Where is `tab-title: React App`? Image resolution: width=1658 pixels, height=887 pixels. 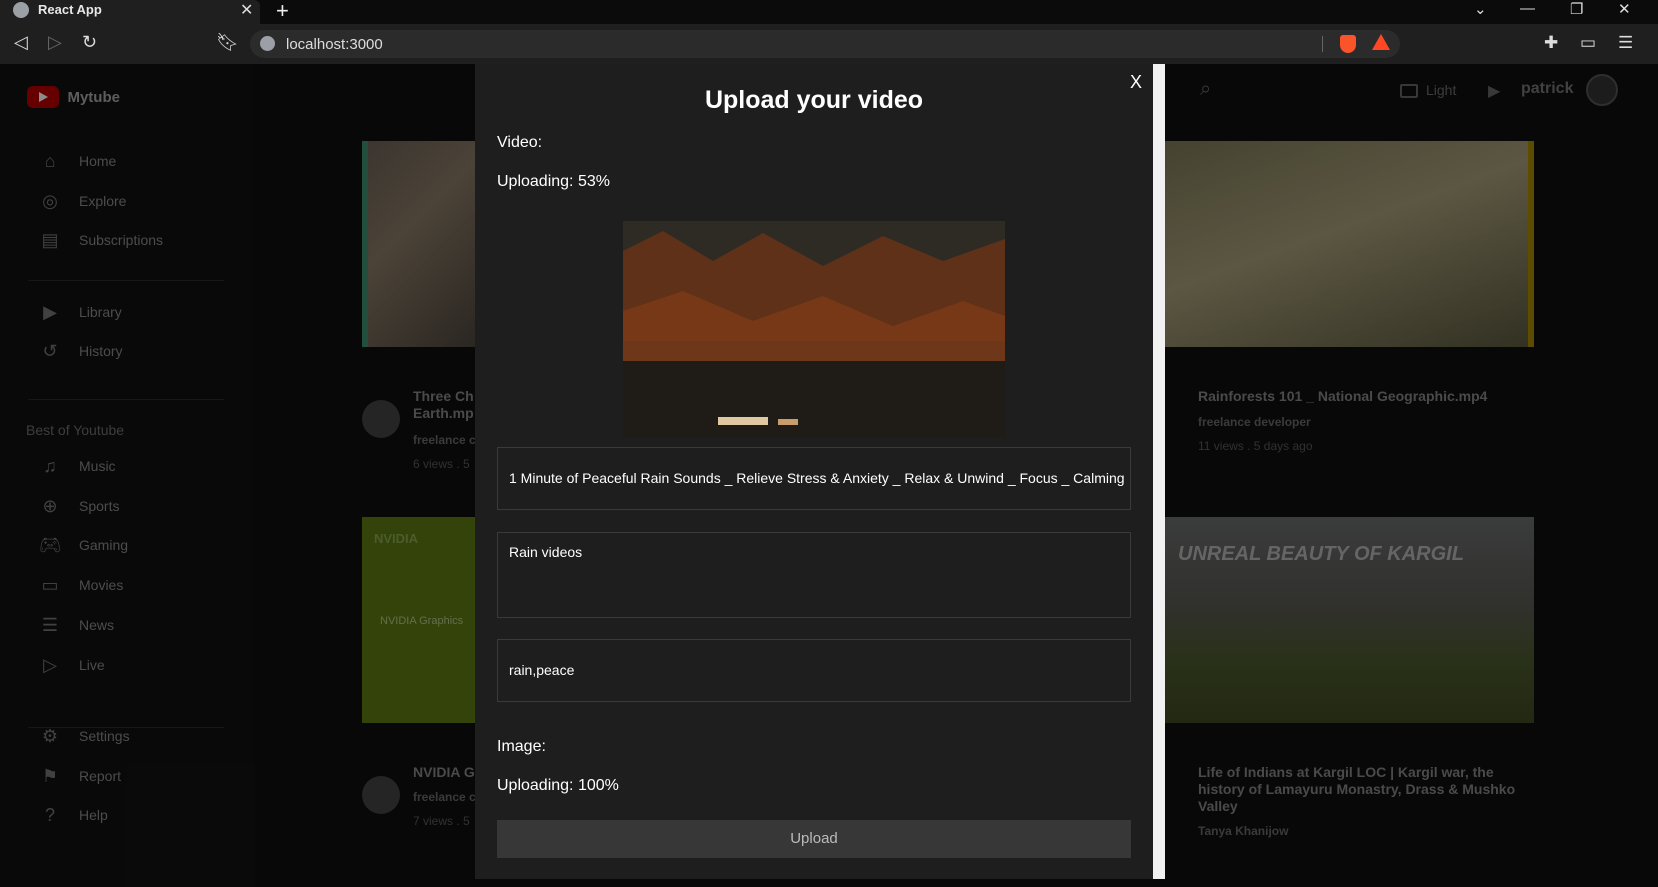 tab-title: React App is located at coordinates (70, 9).